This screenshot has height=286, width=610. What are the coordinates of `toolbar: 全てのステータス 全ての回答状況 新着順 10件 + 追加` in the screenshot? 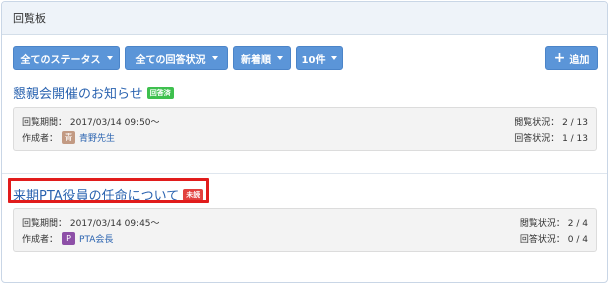 It's located at (305, 58).